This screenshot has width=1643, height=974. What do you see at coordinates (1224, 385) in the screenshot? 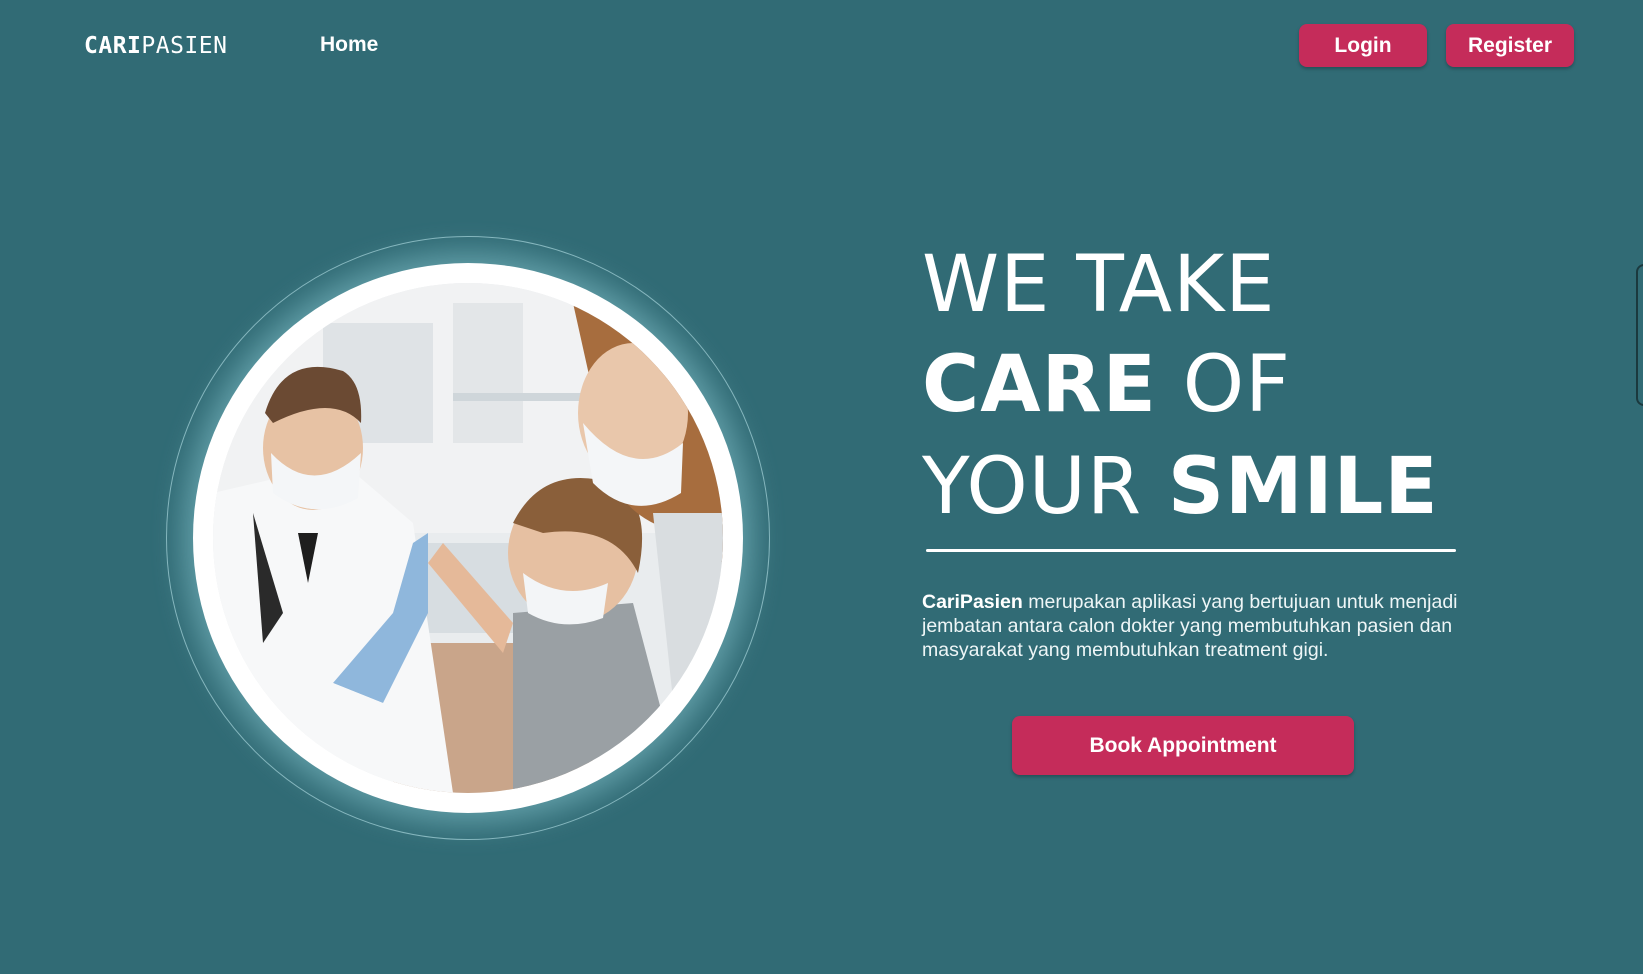
I see `headline-of: OF` at bounding box center [1224, 385].